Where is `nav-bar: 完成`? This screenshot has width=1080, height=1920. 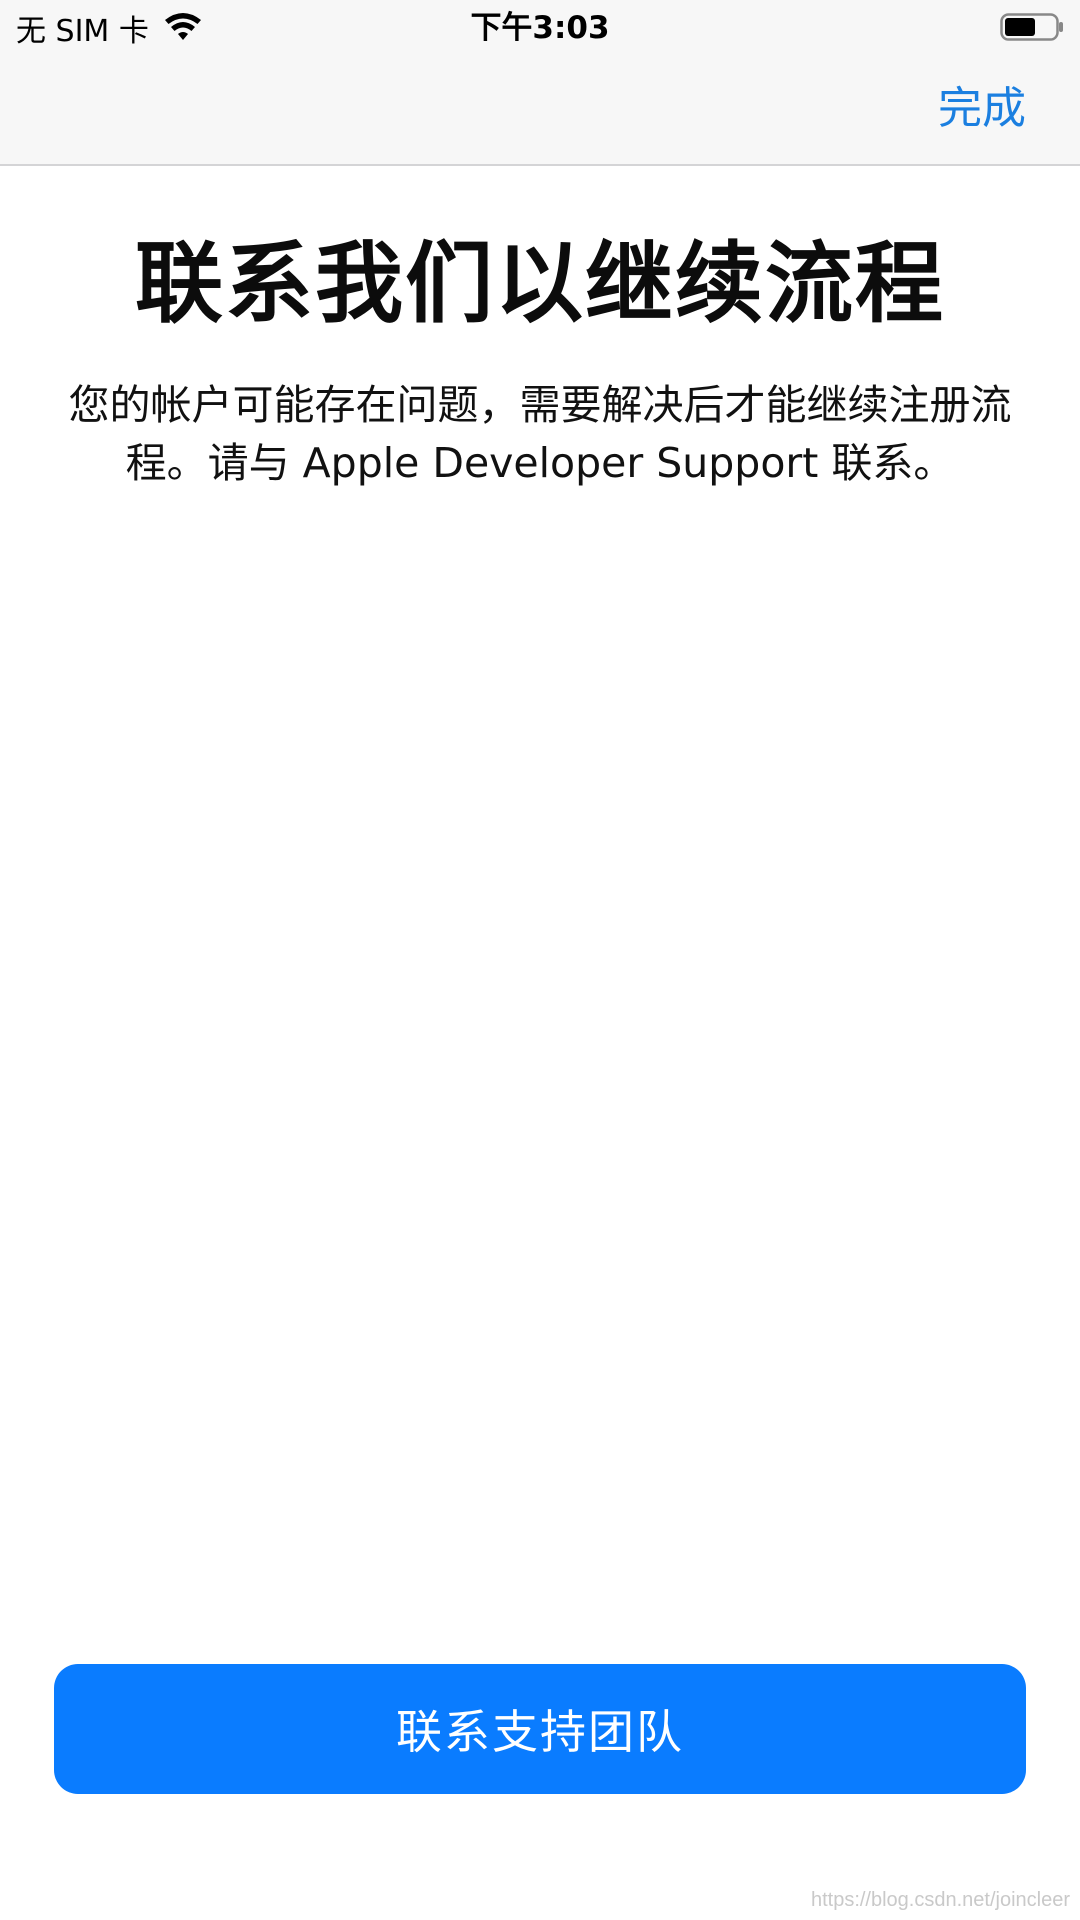 nav-bar: 完成 is located at coordinates (540, 110).